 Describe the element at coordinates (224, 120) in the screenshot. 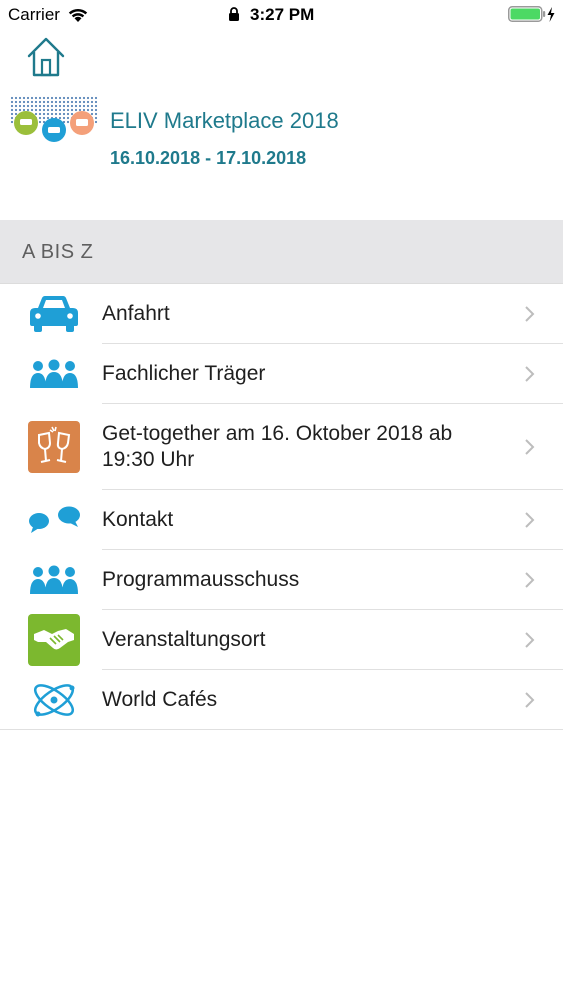

I see `event-title: ELIV Marketplace 2018` at that location.